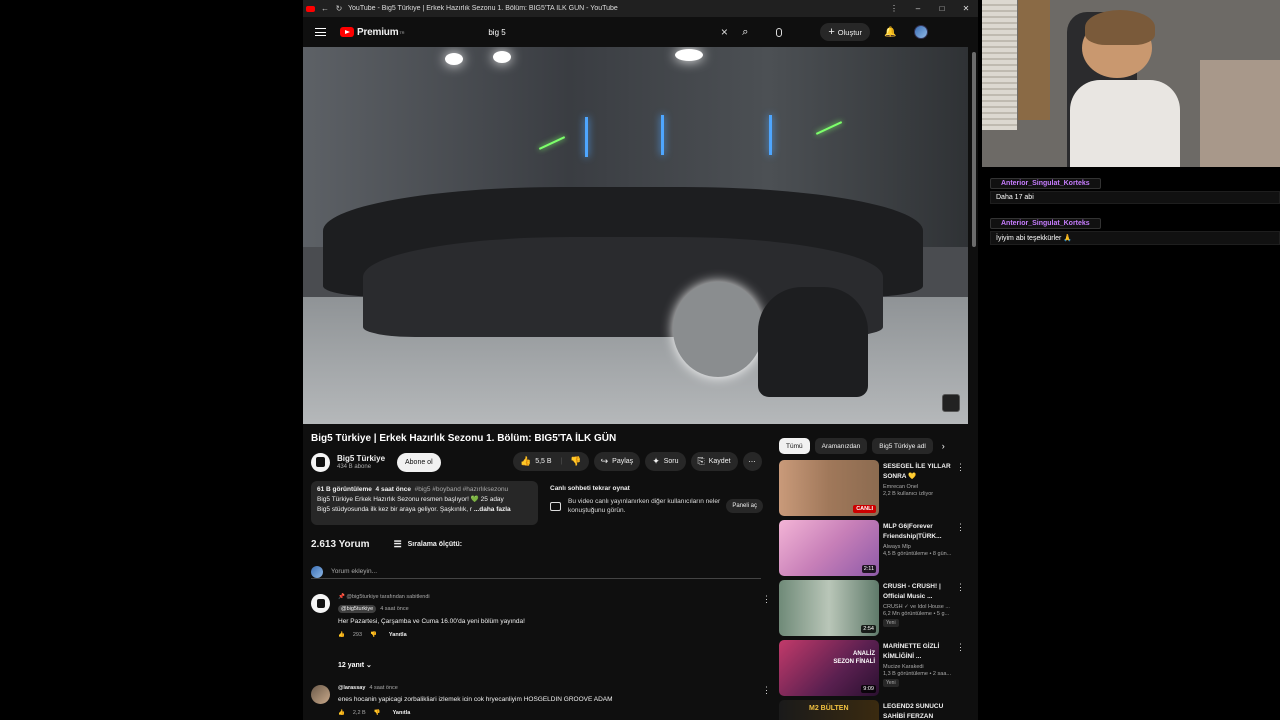  I want to click on youtube-premium-logo: Premium TR, so click(372, 32).